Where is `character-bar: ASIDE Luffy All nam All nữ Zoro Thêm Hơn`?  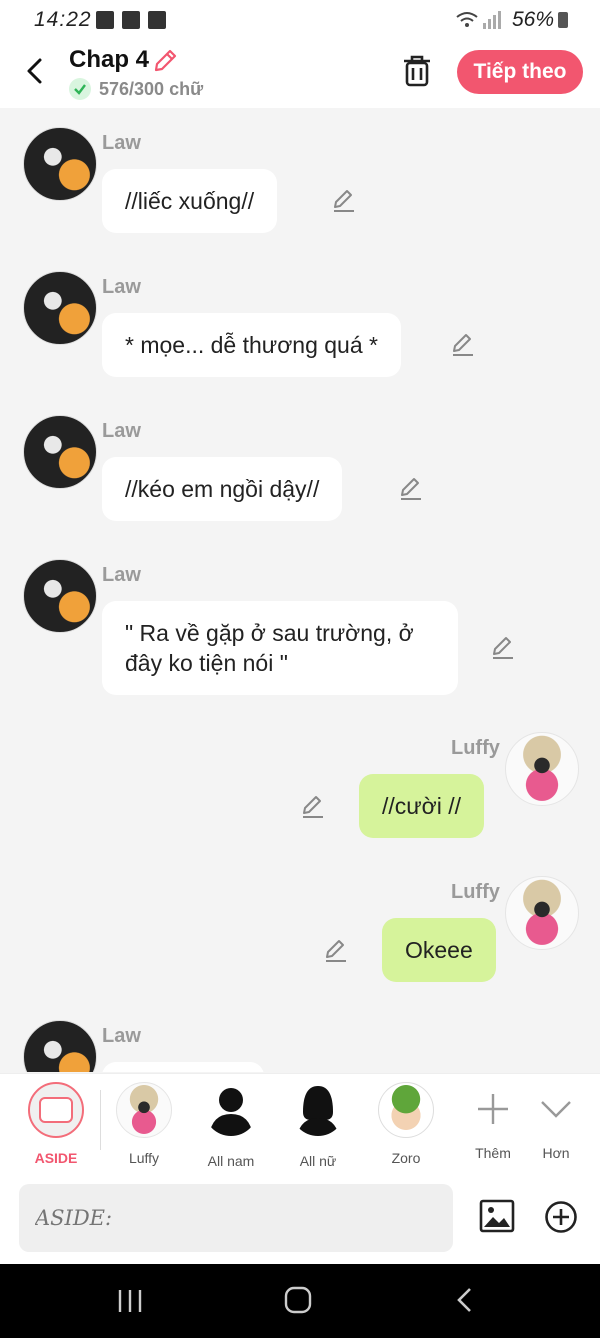 character-bar: ASIDE Luffy All nam All nữ Zoro Thêm Hơn is located at coordinates (300, 1123).